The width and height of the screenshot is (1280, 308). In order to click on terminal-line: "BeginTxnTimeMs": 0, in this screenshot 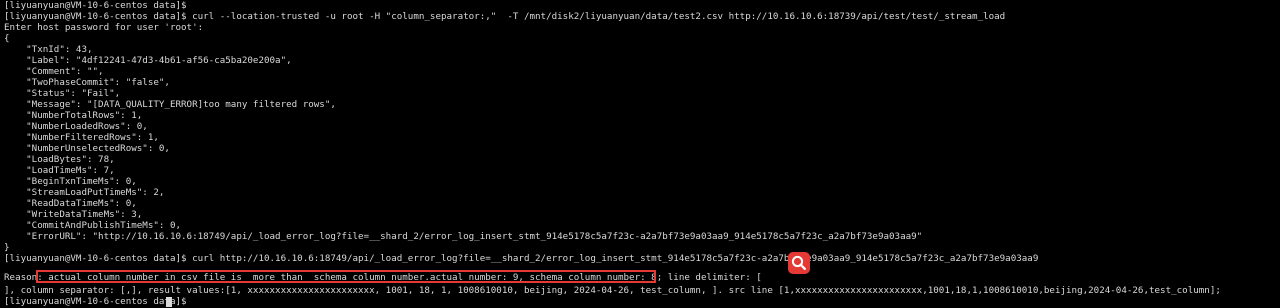, I will do `click(70, 181)`.